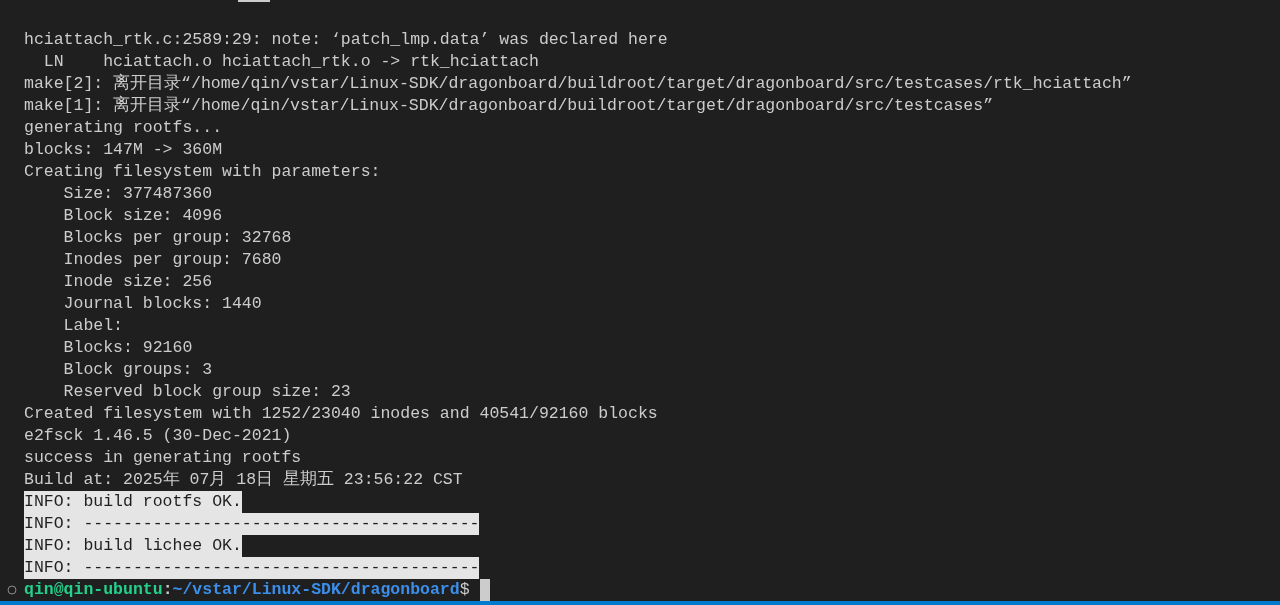 This screenshot has height=605, width=1280. I want to click on terminal-line: e2fsck 1.46.5 (30-Dec-2021), so click(158, 436).